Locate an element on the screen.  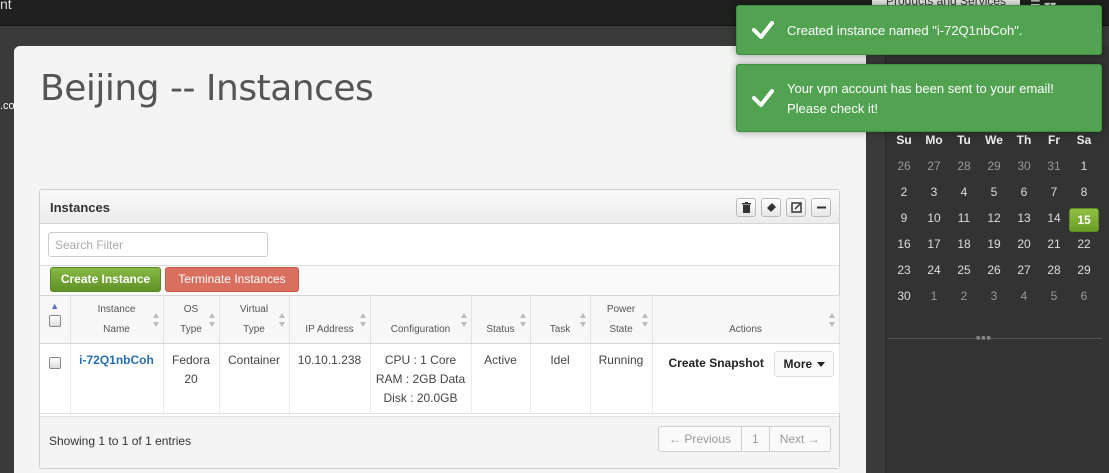
previous-page-button: ← Previous is located at coordinates (700, 439).